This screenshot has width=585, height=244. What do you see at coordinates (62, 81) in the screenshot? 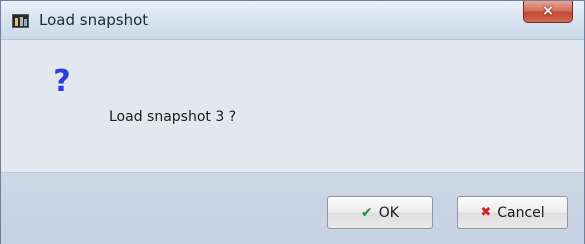
I see `question-icon: ?` at bounding box center [62, 81].